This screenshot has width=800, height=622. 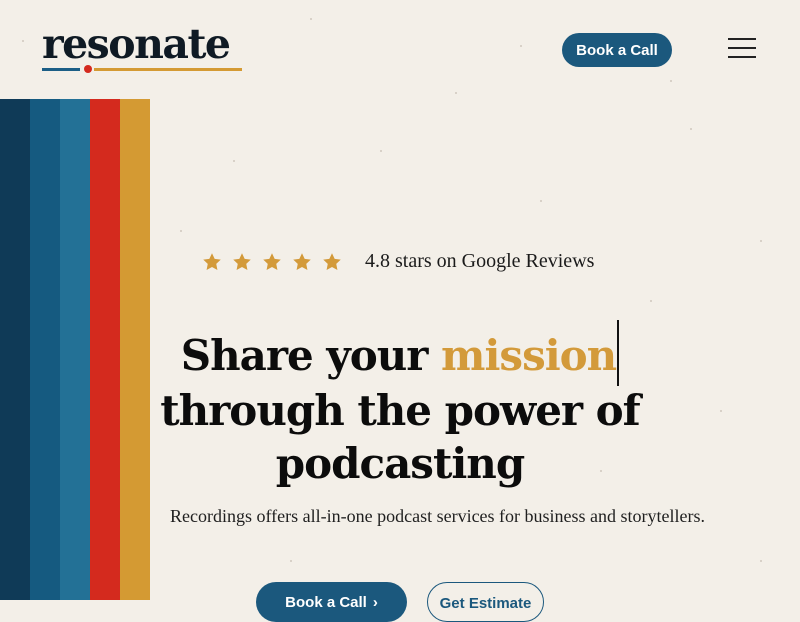 I want to click on logo-dot, so click(x=88, y=69).